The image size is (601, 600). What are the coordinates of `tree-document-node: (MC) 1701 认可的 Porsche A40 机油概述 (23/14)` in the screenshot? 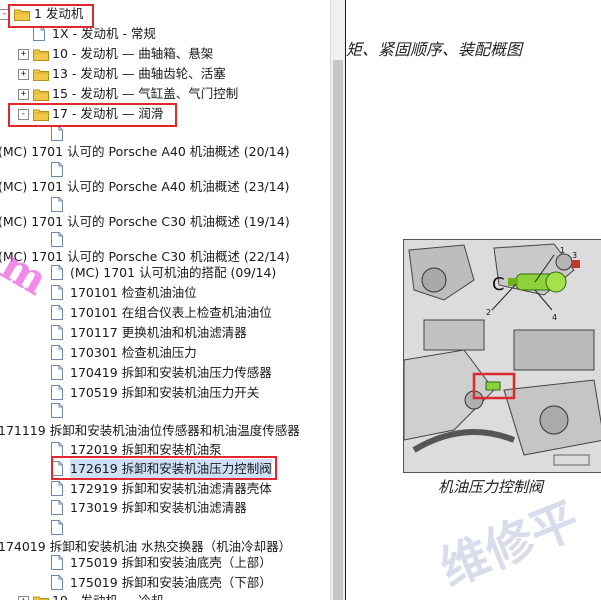 It's located at (165, 187).